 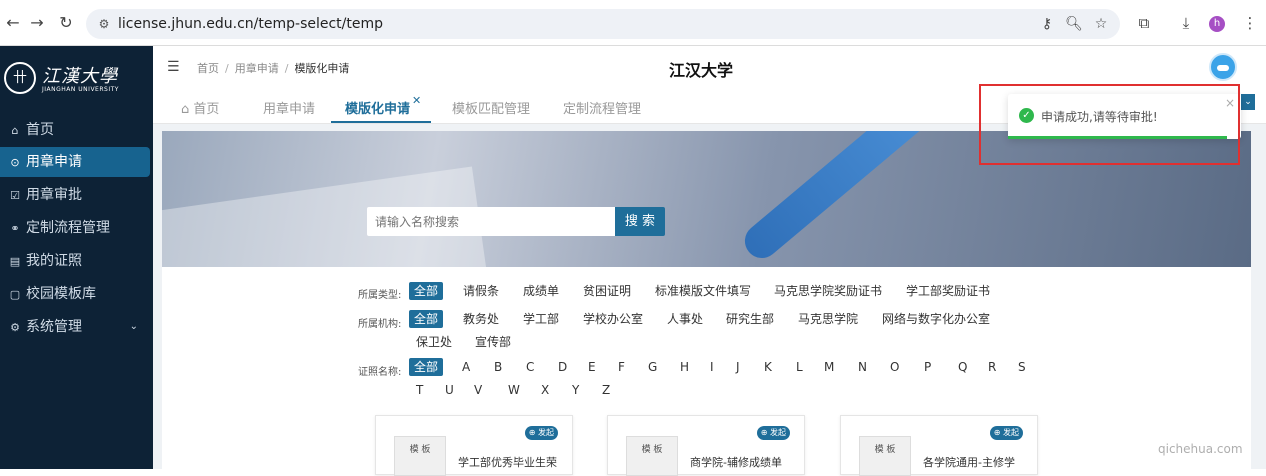 What do you see at coordinates (1186, 23) in the screenshot?
I see `download-icon: ⤓` at bounding box center [1186, 23].